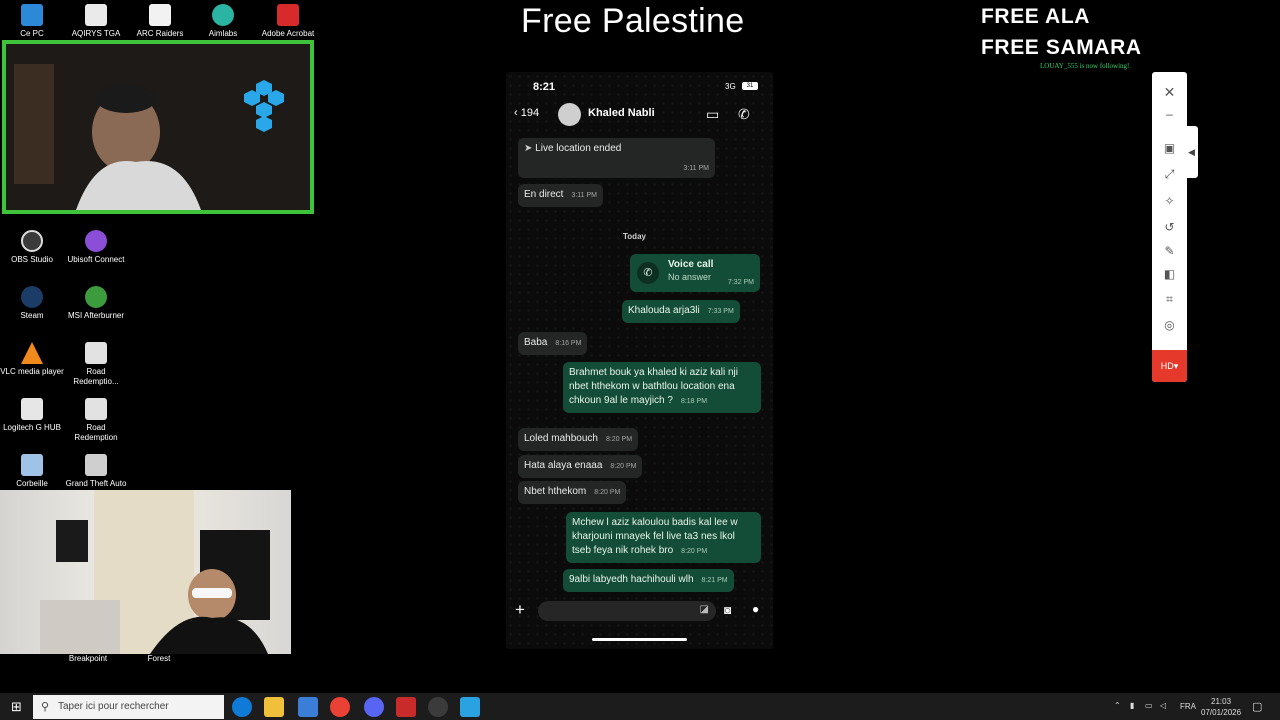 Image resolution: width=1280 pixels, height=720 pixels. I want to click on message-time: 7:32 PM, so click(740, 282).